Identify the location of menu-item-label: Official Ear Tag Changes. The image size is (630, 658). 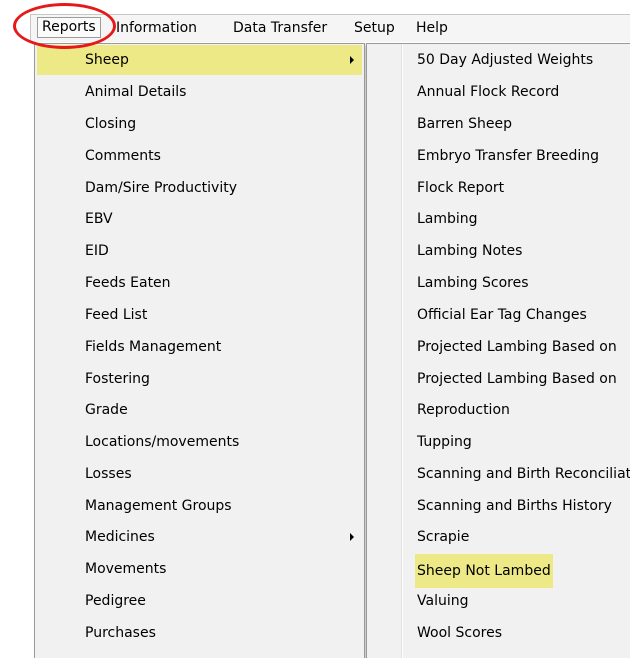
(502, 315).